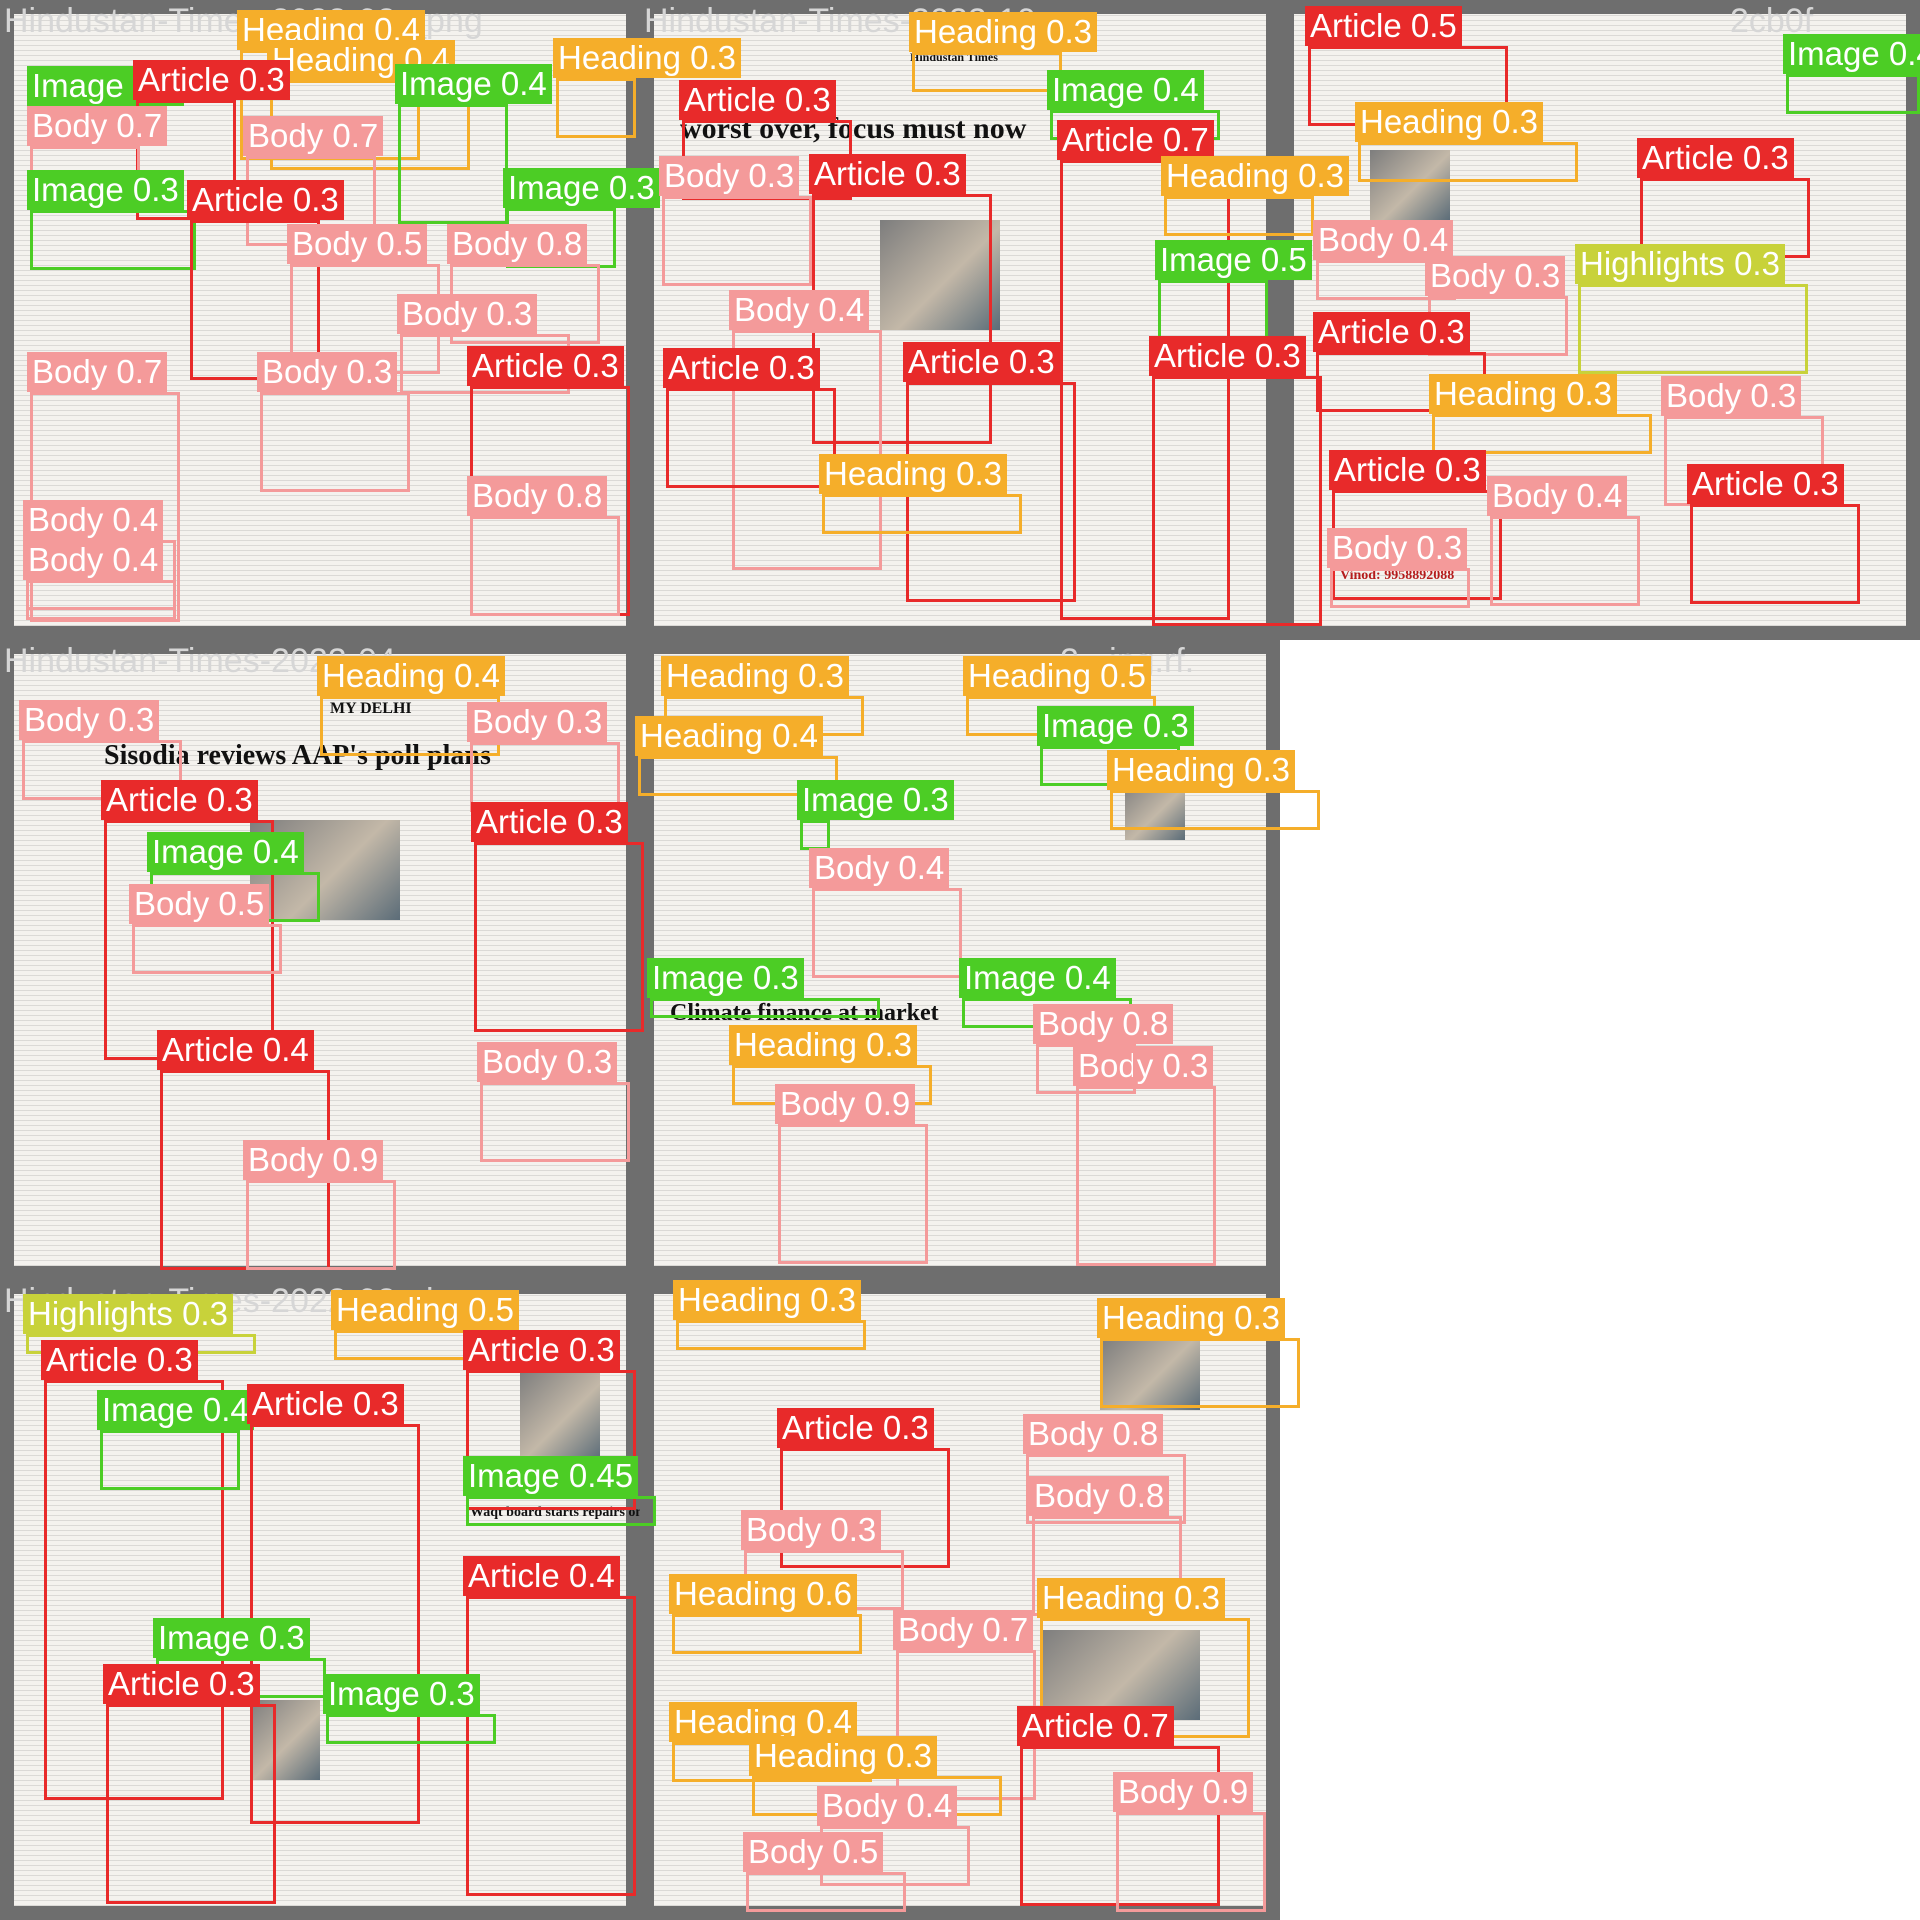 The image size is (1920, 1920). What do you see at coordinates (549, 1726) in the screenshot?
I see `detection-box: Article 0.4` at bounding box center [549, 1726].